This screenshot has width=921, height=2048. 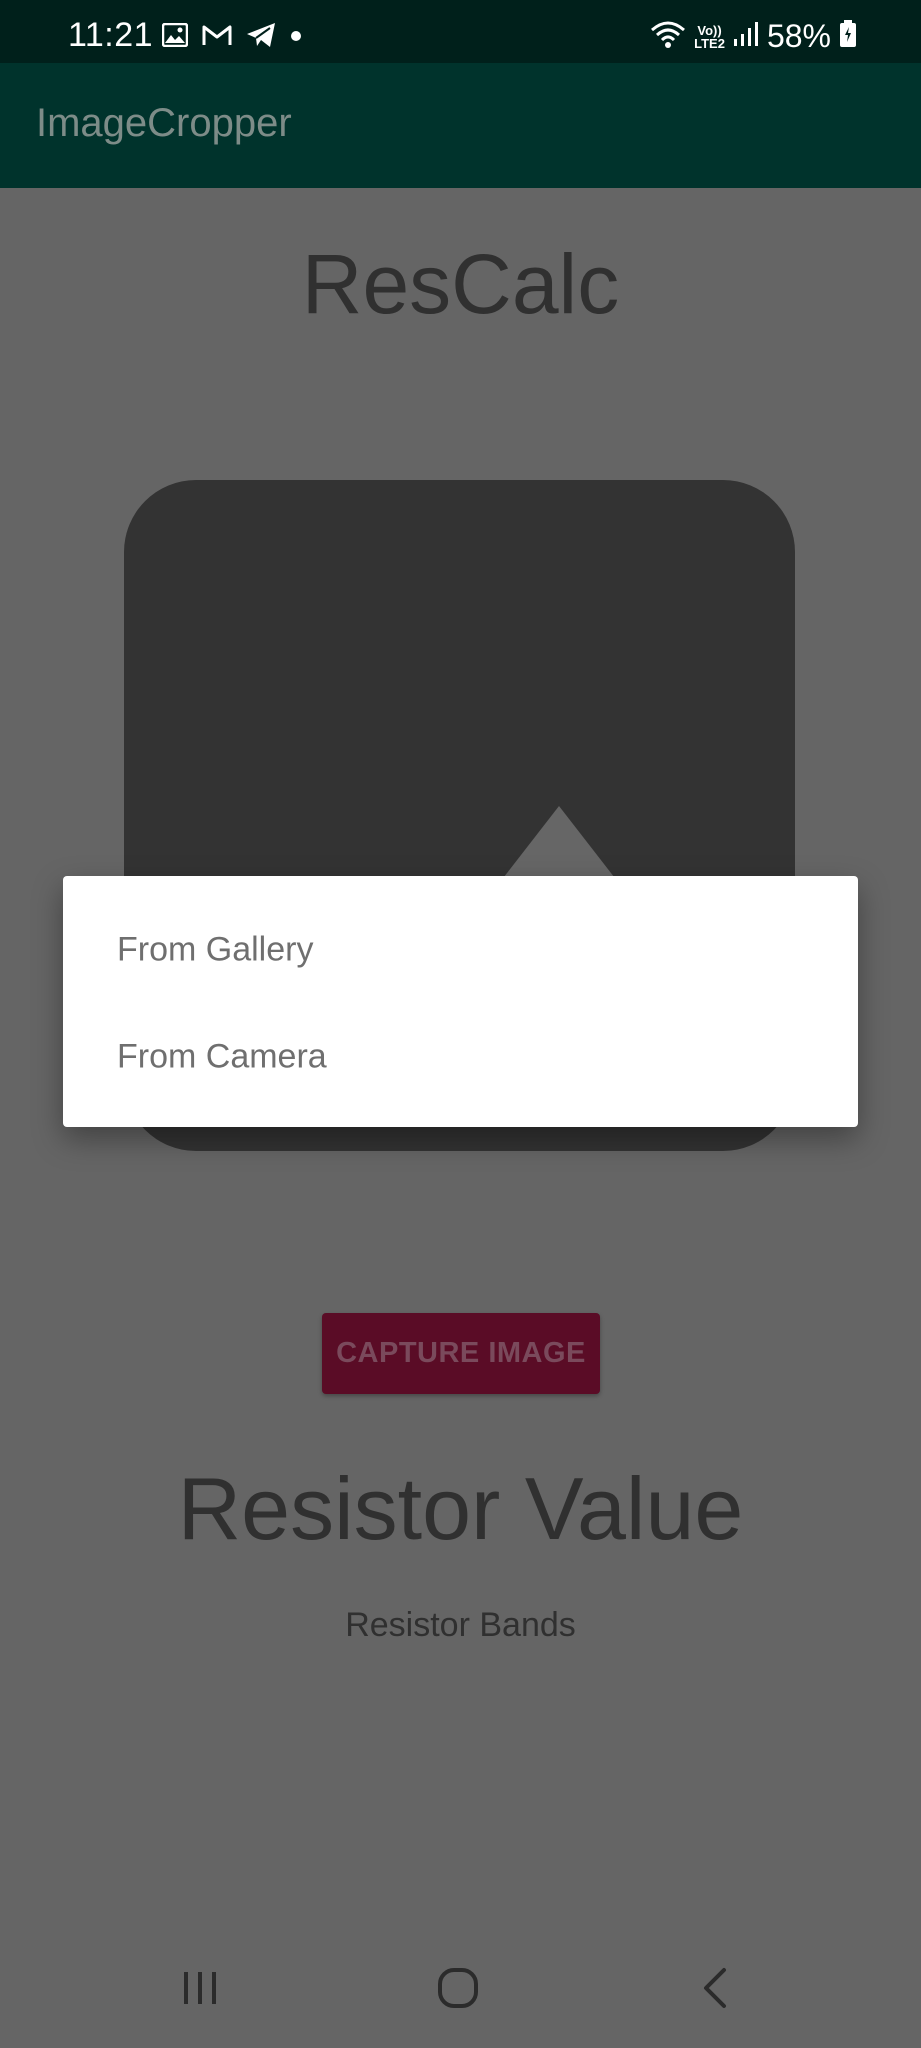 I want to click on battery-percent: 58%, so click(x=798, y=36).